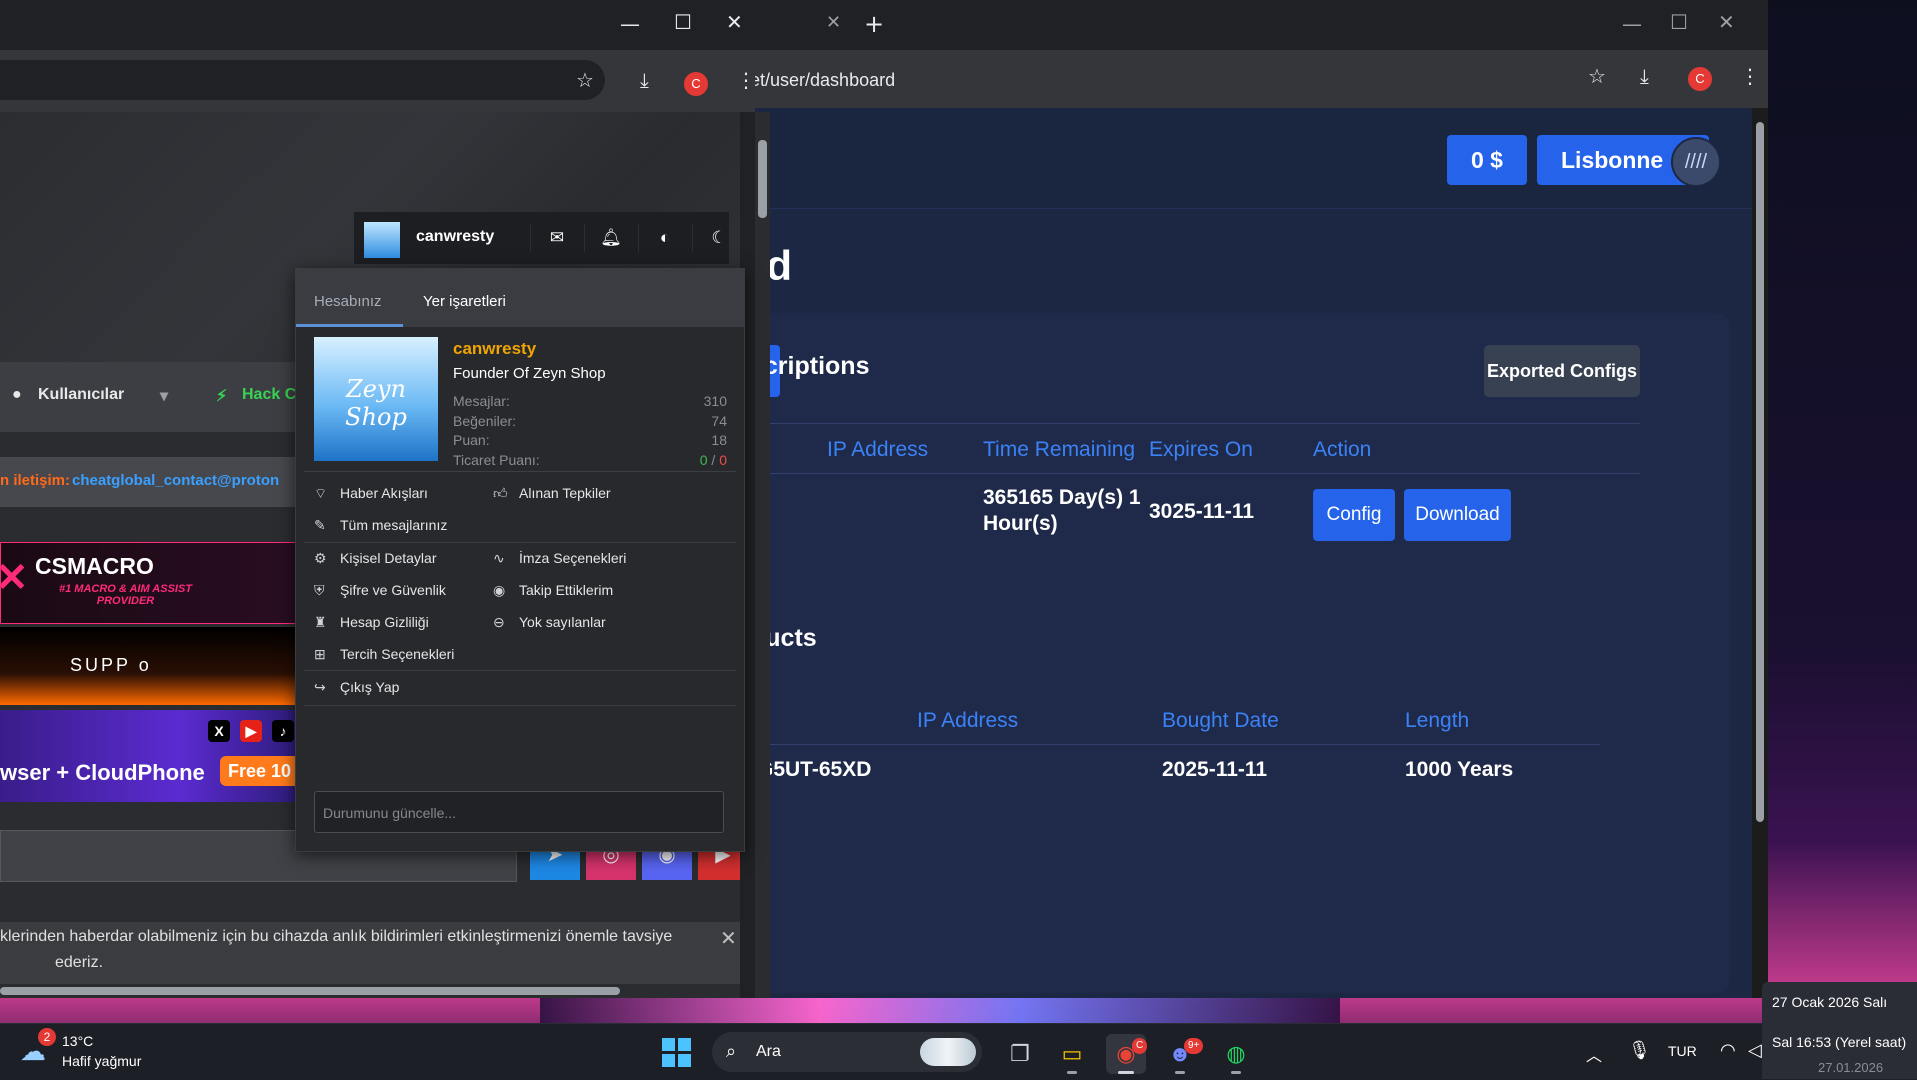 The image size is (1917, 1080). I want to click on menu-reactions: 👍︎ Alınan Tepkiler, so click(552, 493).